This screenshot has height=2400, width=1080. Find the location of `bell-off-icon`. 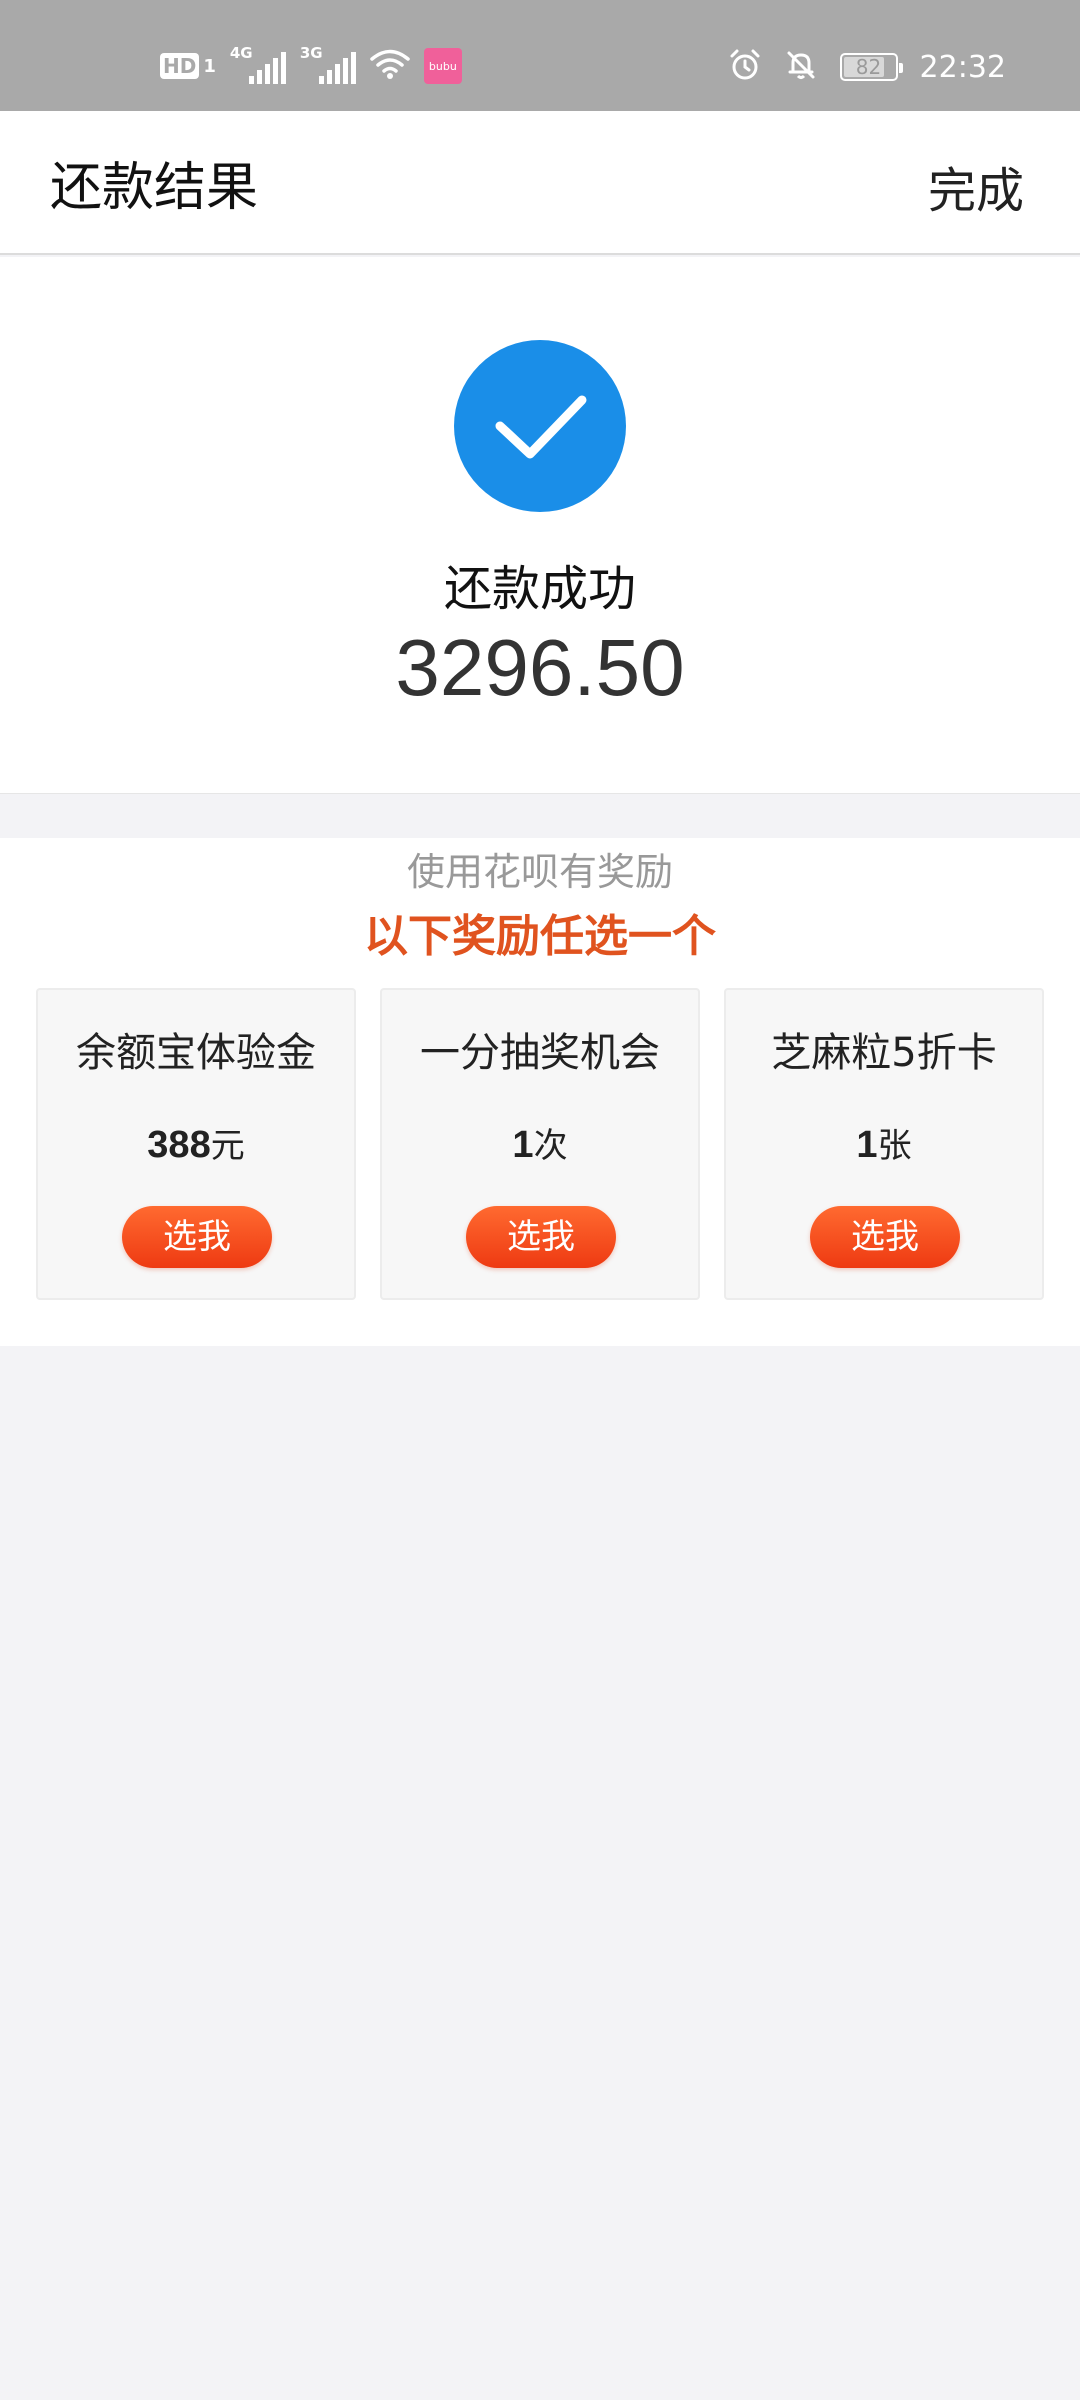

bell-off-icon is located at coordinates (801, 67).